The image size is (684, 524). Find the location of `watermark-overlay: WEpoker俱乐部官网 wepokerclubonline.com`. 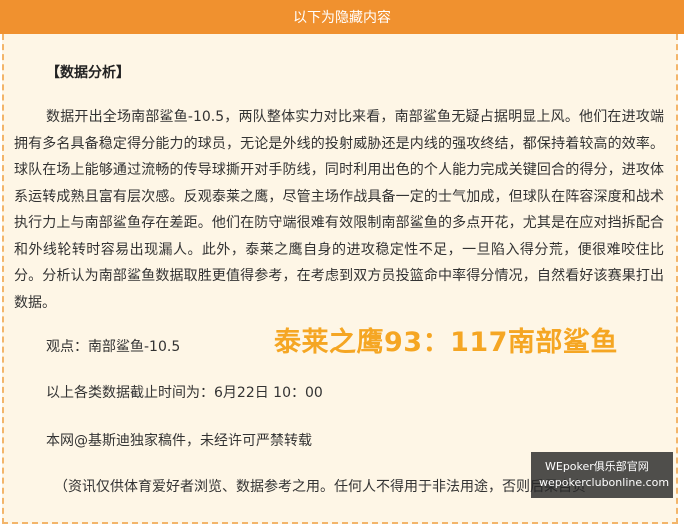

watermark-overlay: WEpoker俱乐部官网 wepokerclubonline.com is located at coordinates (602, 475).